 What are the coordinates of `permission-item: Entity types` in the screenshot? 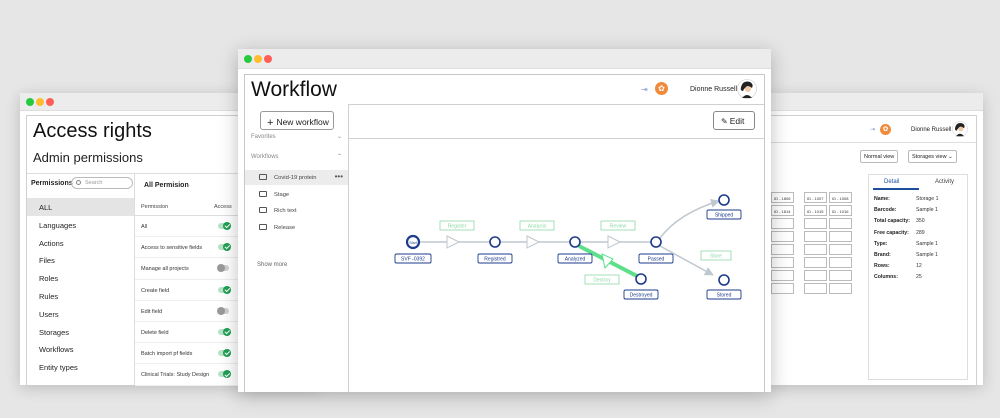 It's located at (80, 367).